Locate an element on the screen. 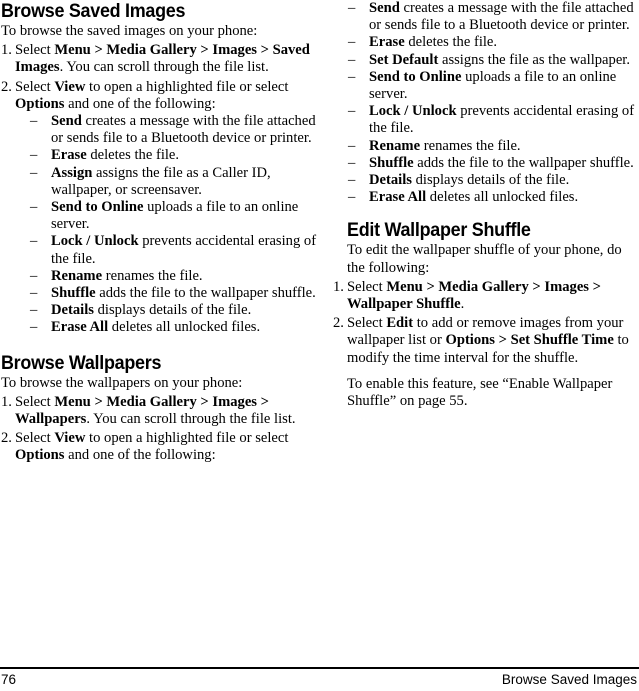 The width and height of the screenshot is (639, 691). emphasis-text: Edit is located at coordinates (400, 323).